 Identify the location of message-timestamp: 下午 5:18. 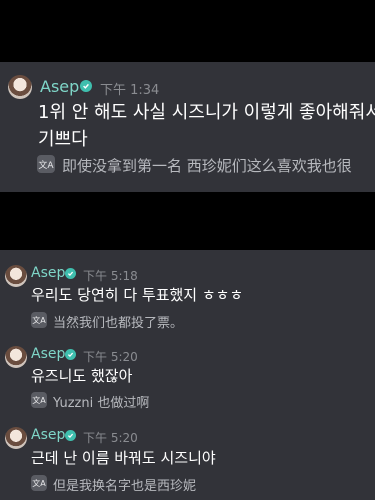
(110, 276).